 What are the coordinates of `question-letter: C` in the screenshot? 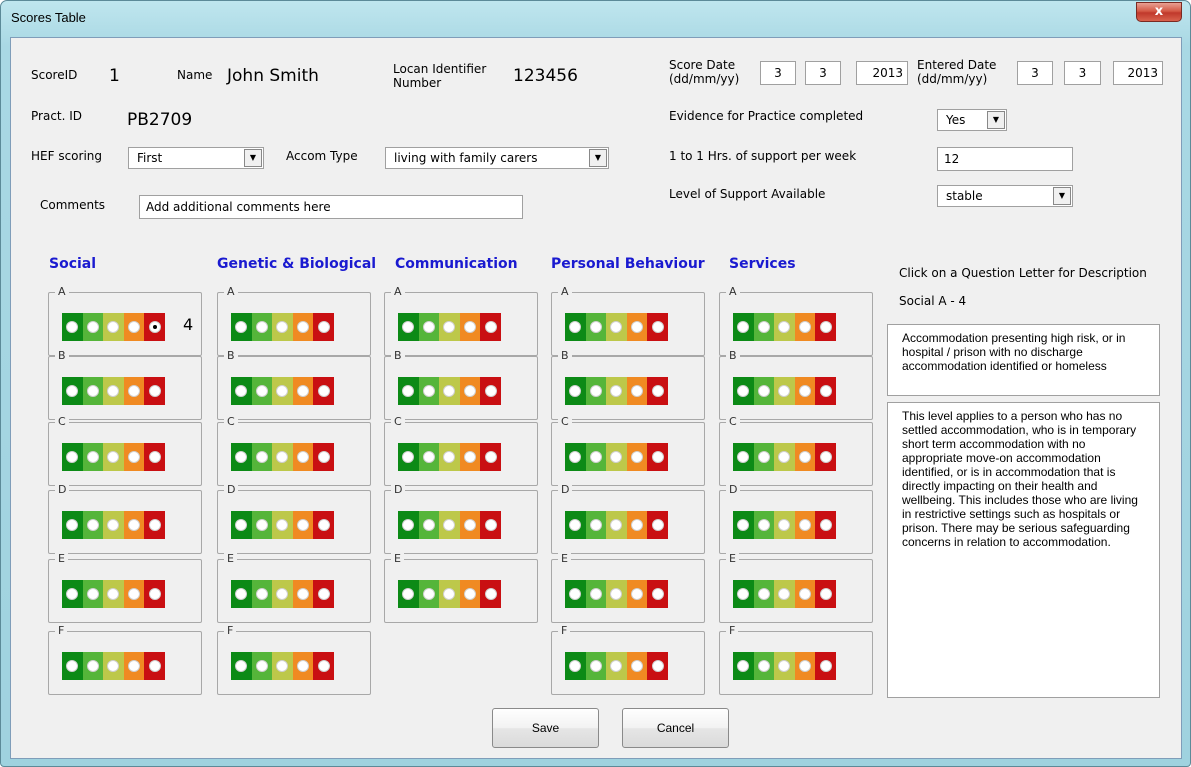 It's located at (231, 422).